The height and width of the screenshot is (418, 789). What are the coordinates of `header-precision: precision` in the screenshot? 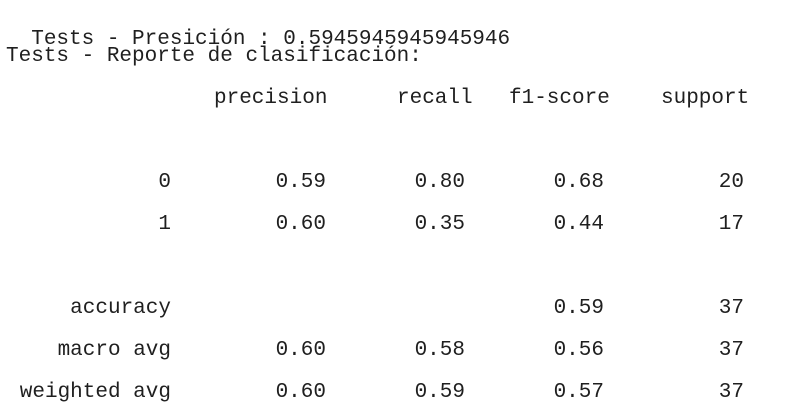 It's located at (271, 98).